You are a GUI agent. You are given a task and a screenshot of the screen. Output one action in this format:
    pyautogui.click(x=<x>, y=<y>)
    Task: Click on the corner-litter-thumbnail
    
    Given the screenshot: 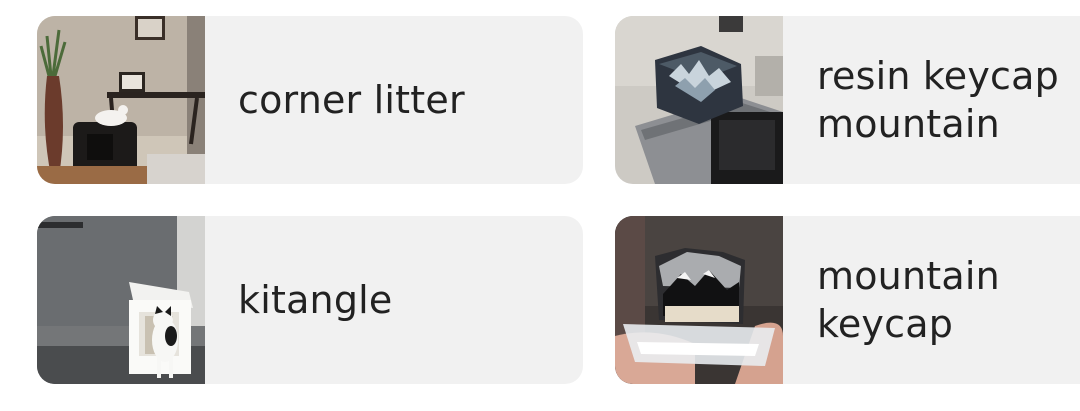 What is the action you would take?
    pyautogui.click(x=121, y=100)
    